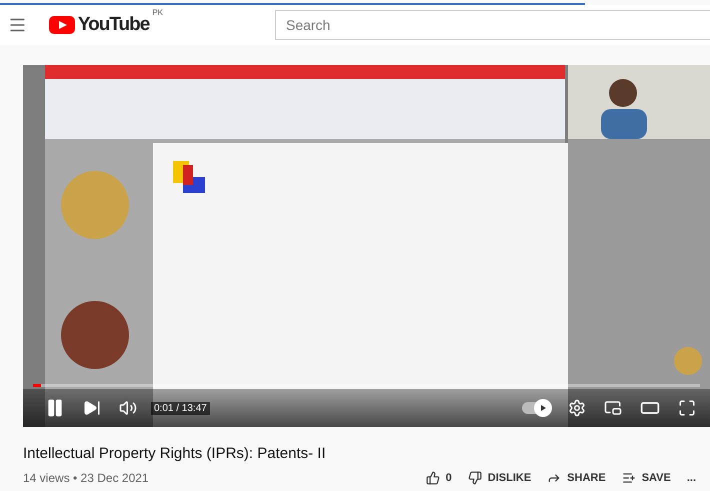 Image resolution: width=710 pixels, height=491 pixels. Describe the element at coordinates (576, 478) in the screenshot. I see `share-button: SHARE` at that location.